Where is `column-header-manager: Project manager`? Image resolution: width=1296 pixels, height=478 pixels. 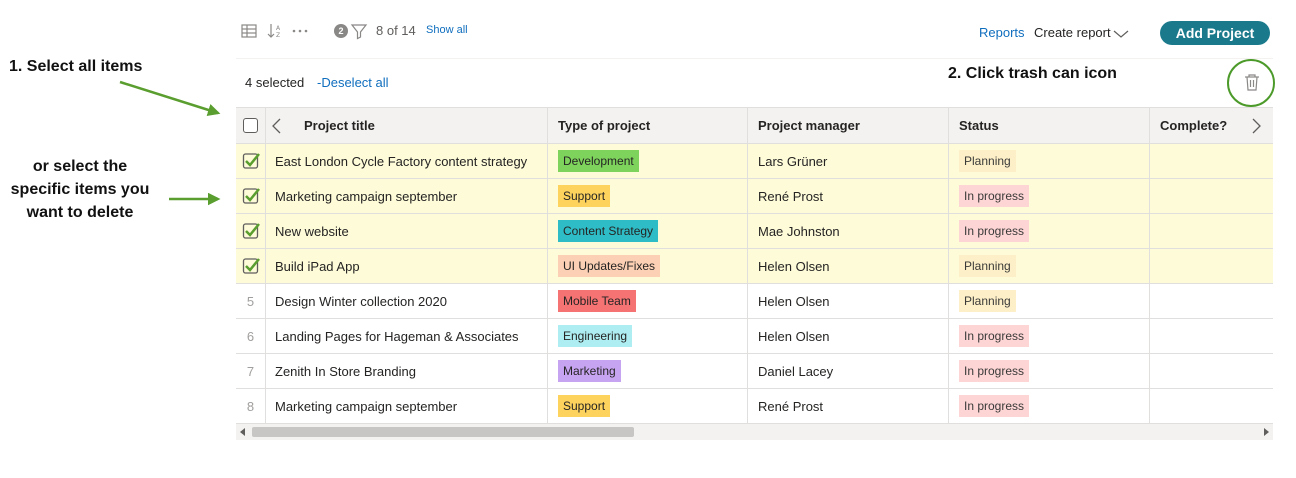
column-header-manager: Project manager is located at coordinates (848, 125).